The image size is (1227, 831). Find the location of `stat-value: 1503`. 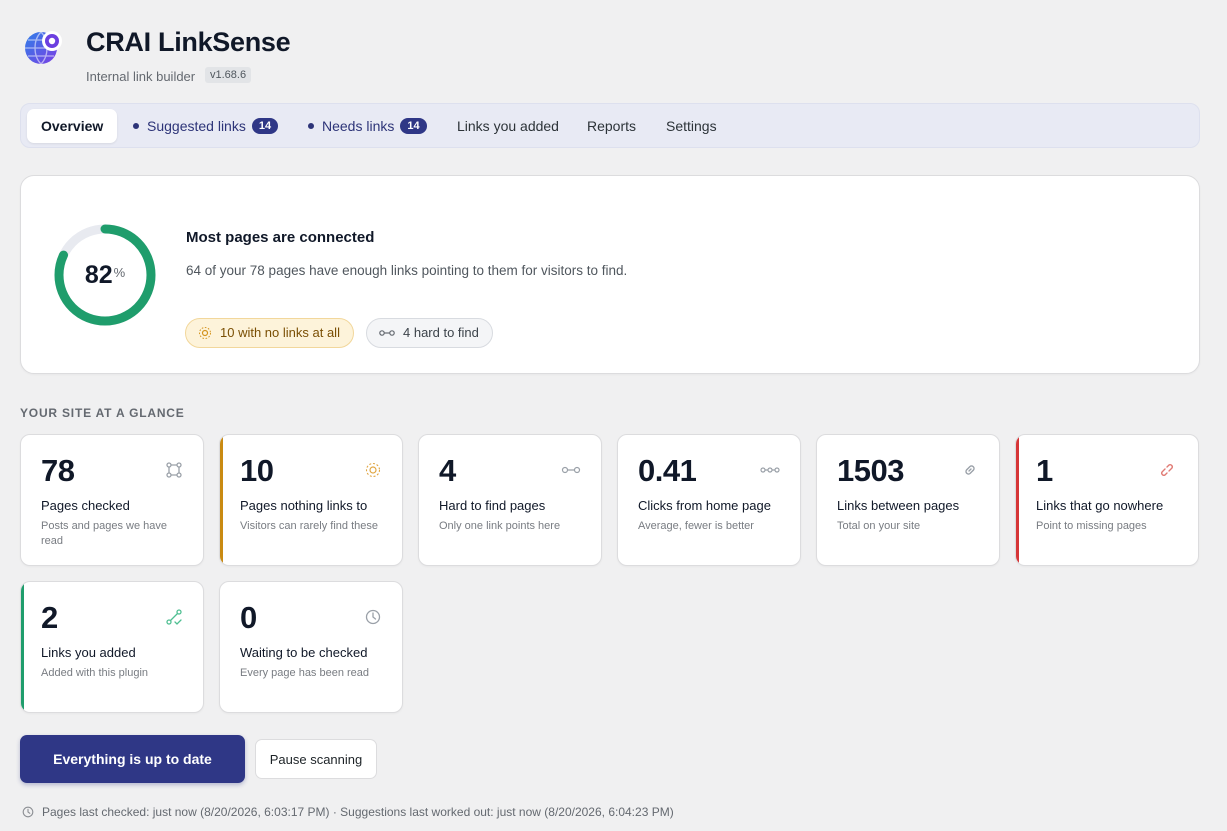

stat-value: 1503 is located at coordinates (870, 470).